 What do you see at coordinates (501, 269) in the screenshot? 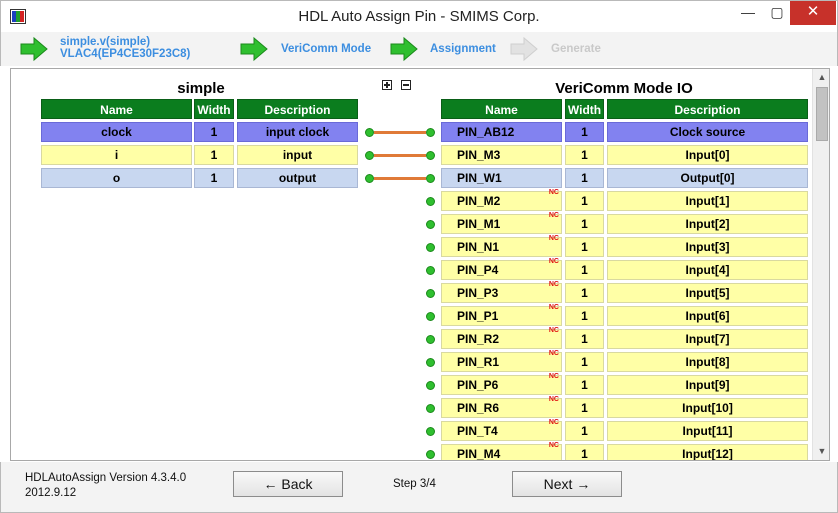
I see `io-pin-name: PIN_P4 NC` at bounding box center [501, 269].